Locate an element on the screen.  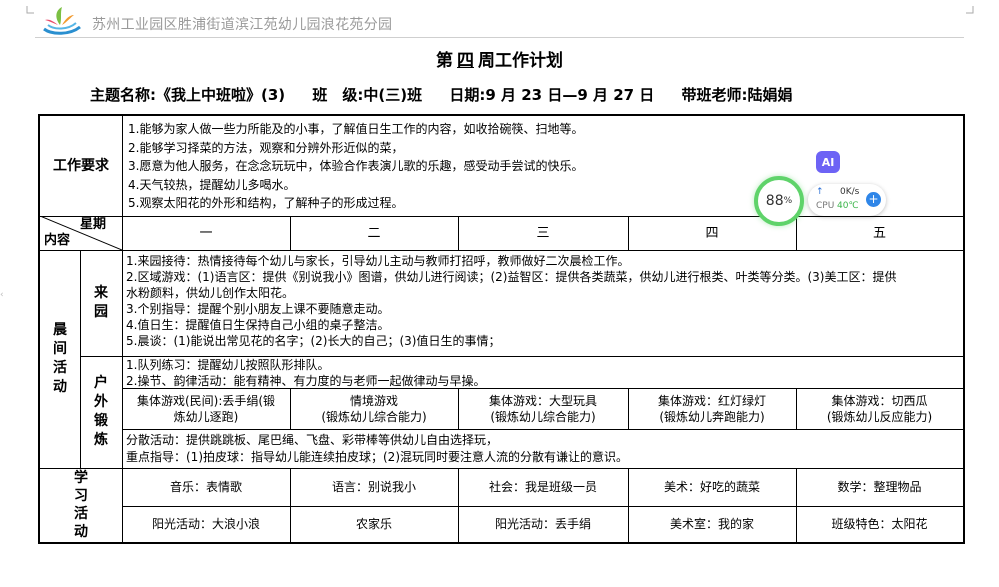
requirements-label: 工作要求 is located at coordinates (81, 165).